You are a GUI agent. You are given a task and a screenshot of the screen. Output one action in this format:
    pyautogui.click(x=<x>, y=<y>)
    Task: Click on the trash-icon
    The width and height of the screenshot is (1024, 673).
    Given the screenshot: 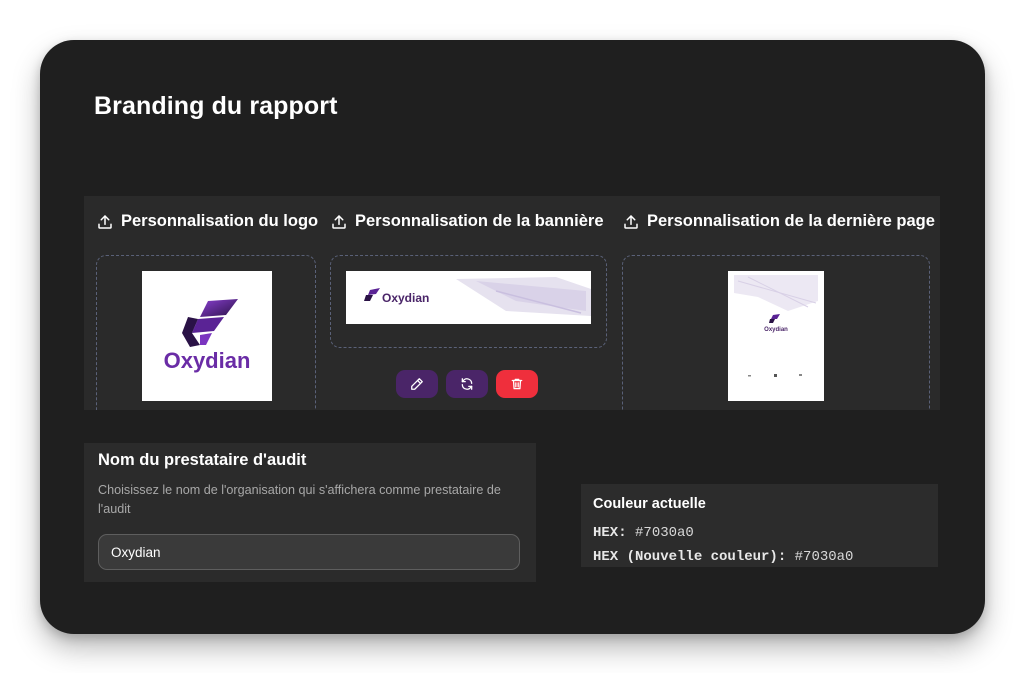 What is the action you would take?
    pyautogui.click(x=517, y=384)
    